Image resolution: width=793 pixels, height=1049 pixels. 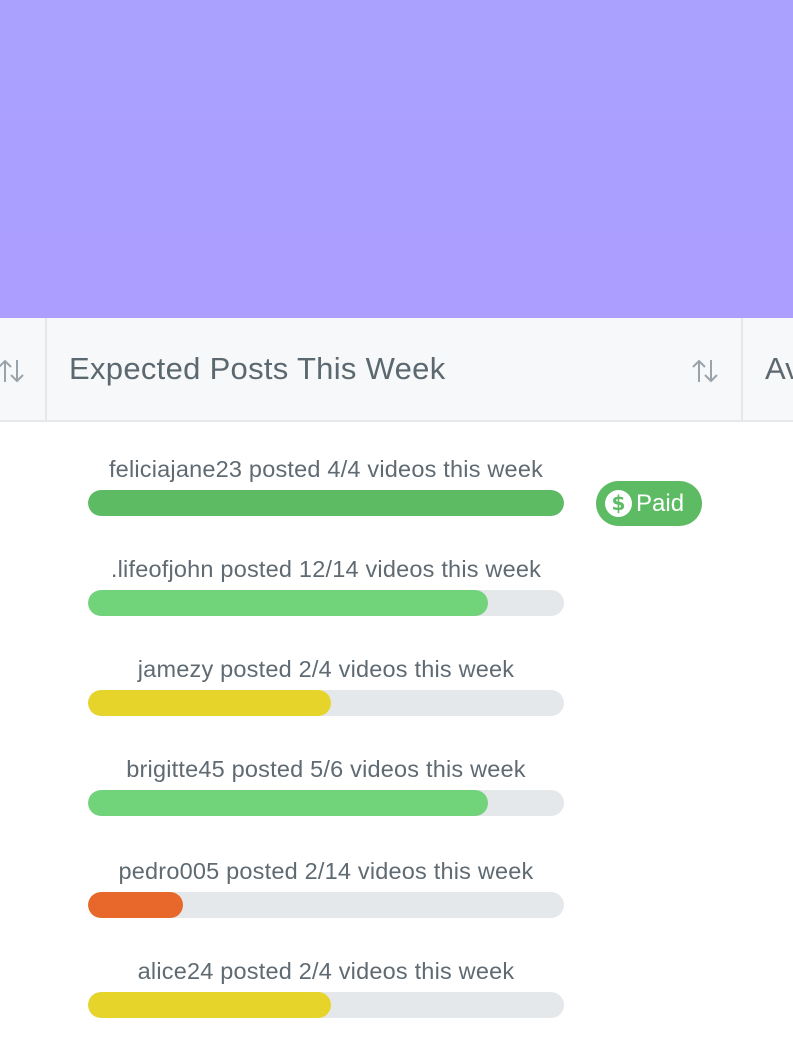 I want to click on header-cell-next: Av, so click(x=769, y=370).